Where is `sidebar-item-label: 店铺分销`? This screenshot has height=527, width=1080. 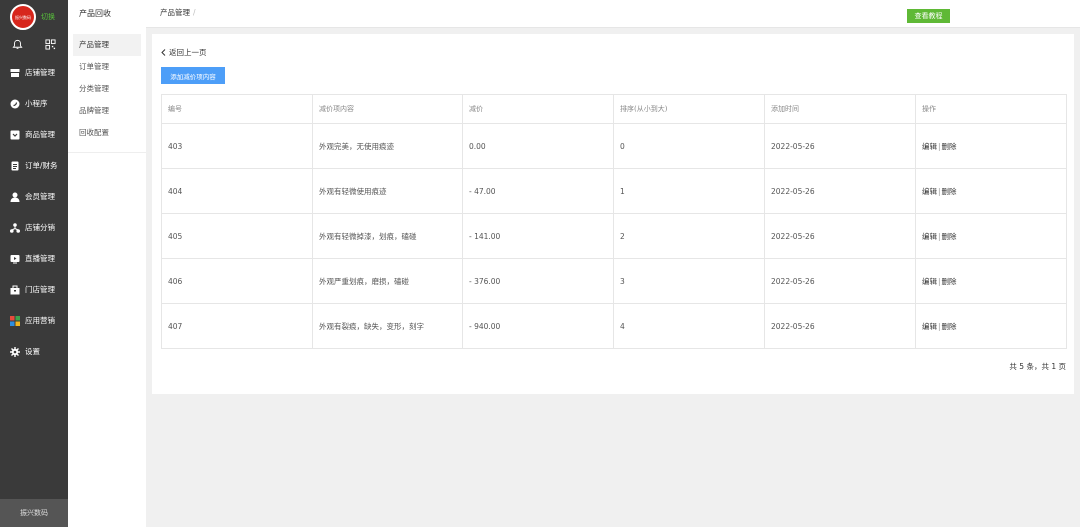 sidebar-item-label: 店铺分销 is located at coordinates (40, 227).